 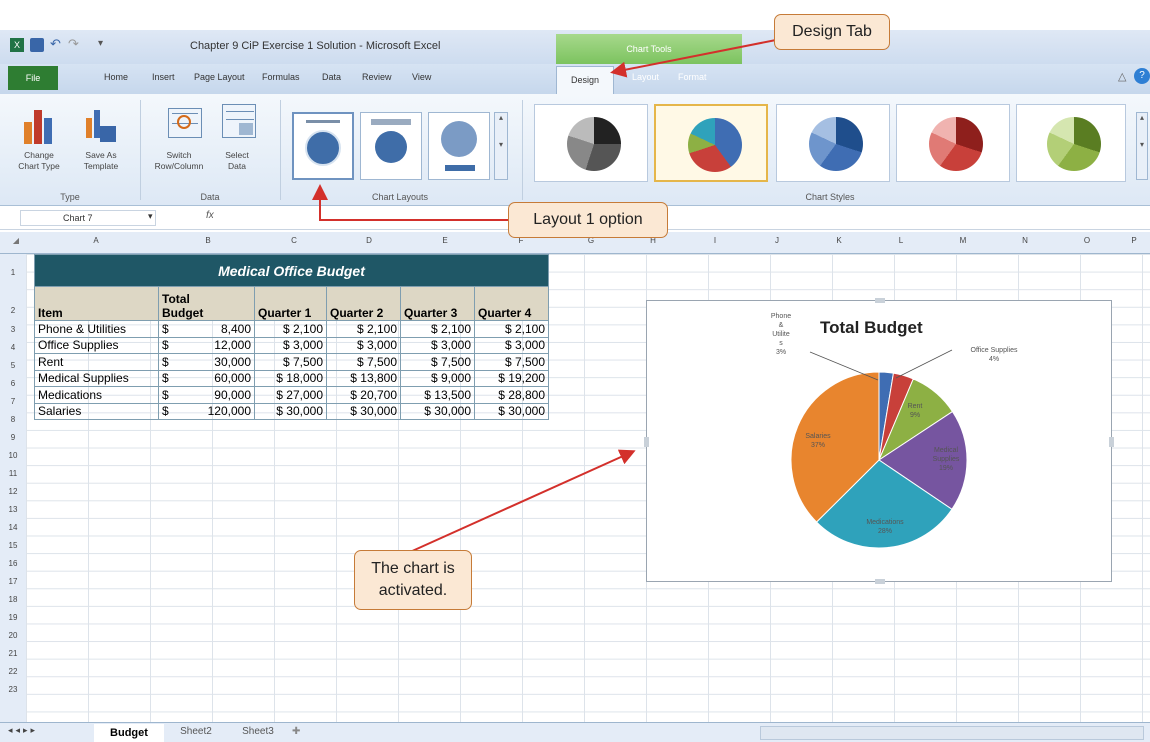 I want to click on callout-layout-1-option: Layout 1 option, so click(x=588, y=220).